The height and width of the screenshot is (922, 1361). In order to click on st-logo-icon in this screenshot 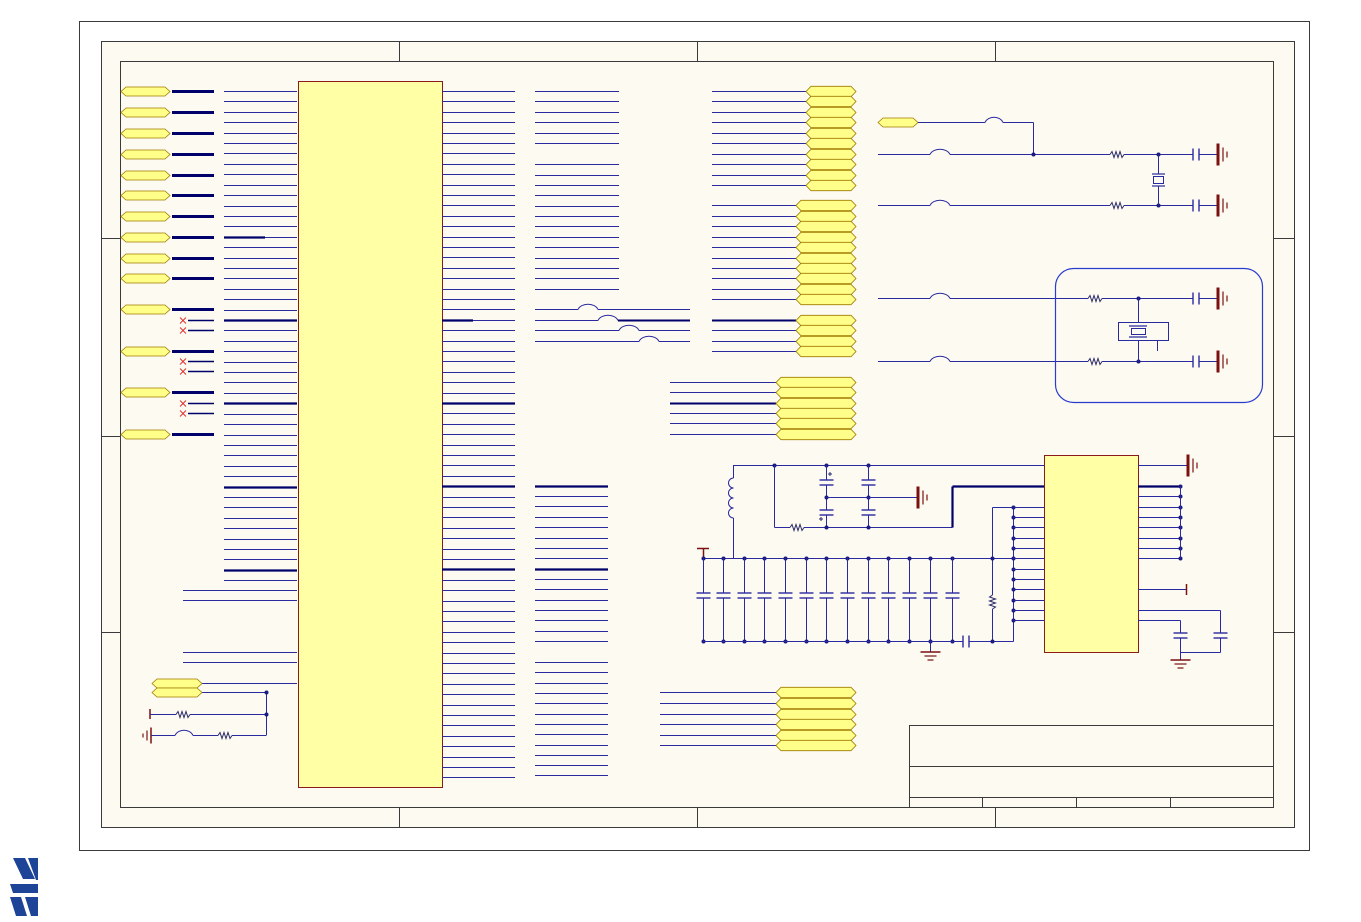, I will do `click(24, 887)`.